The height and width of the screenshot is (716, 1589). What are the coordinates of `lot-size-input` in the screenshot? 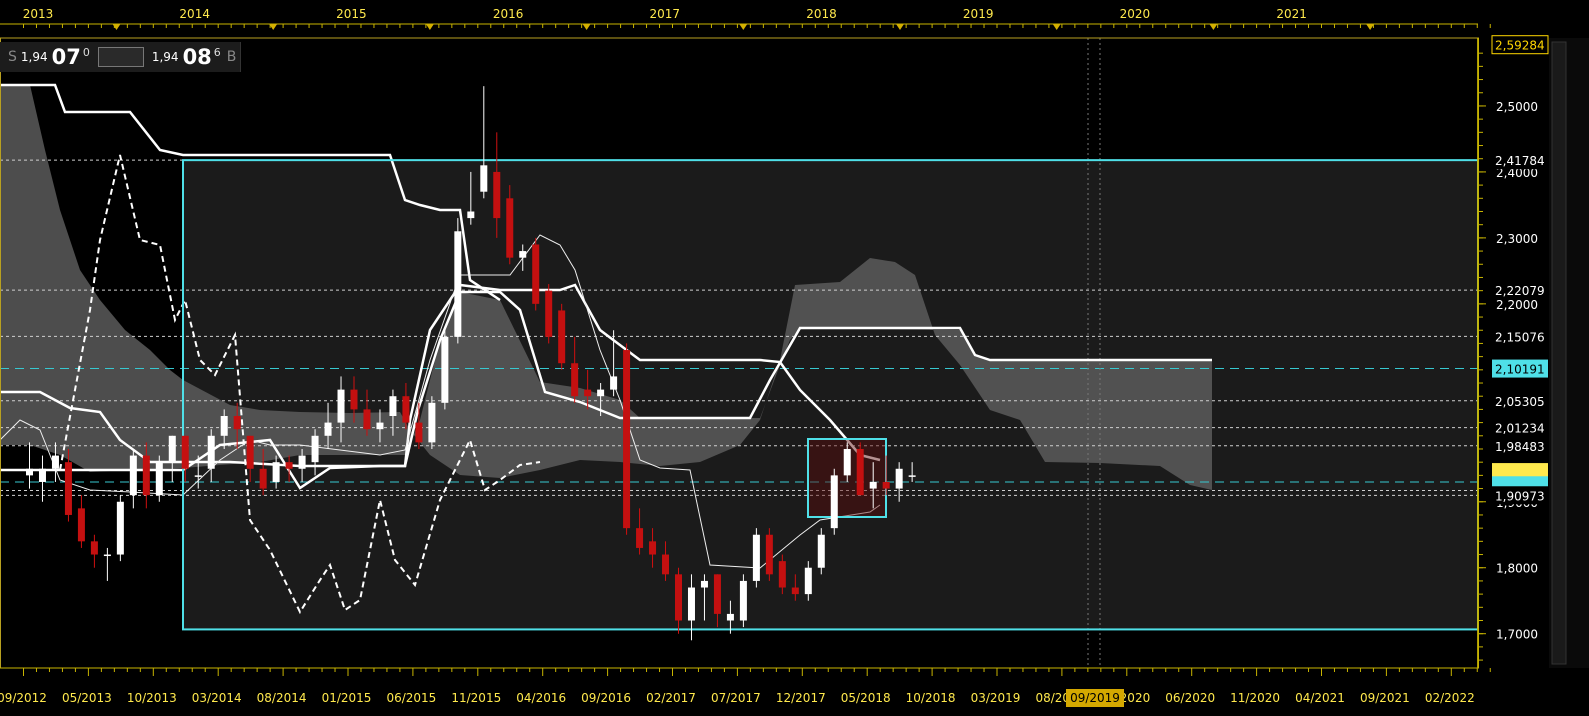 It's located at (120, 57).